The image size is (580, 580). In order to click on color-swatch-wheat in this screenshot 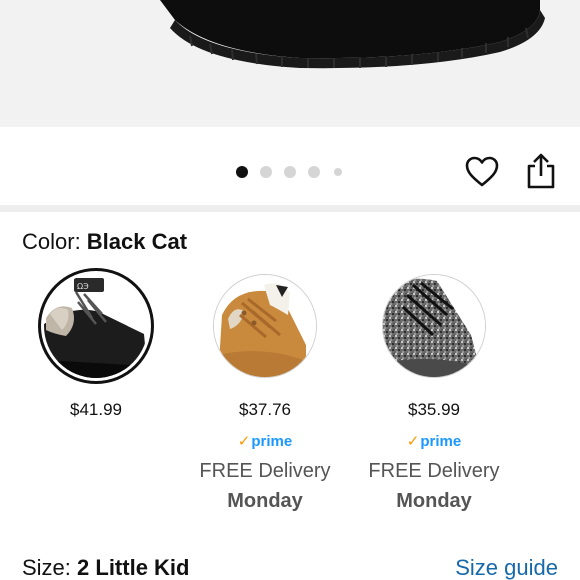, I will do `click(265, 326)`.